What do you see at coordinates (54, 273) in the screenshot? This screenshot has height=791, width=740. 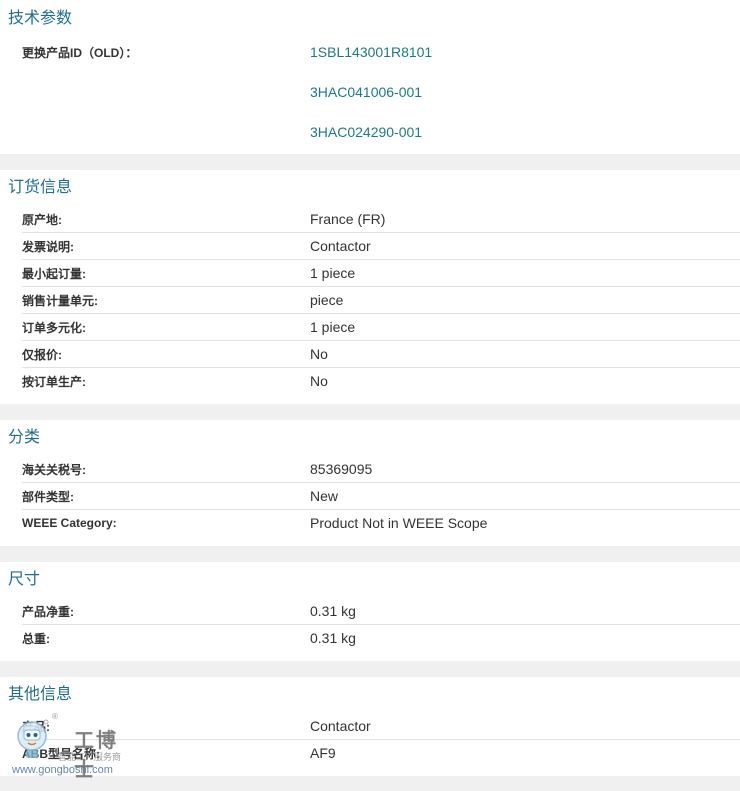 I see `row-label: 最小起订量:` at bounding box center [54, 273].